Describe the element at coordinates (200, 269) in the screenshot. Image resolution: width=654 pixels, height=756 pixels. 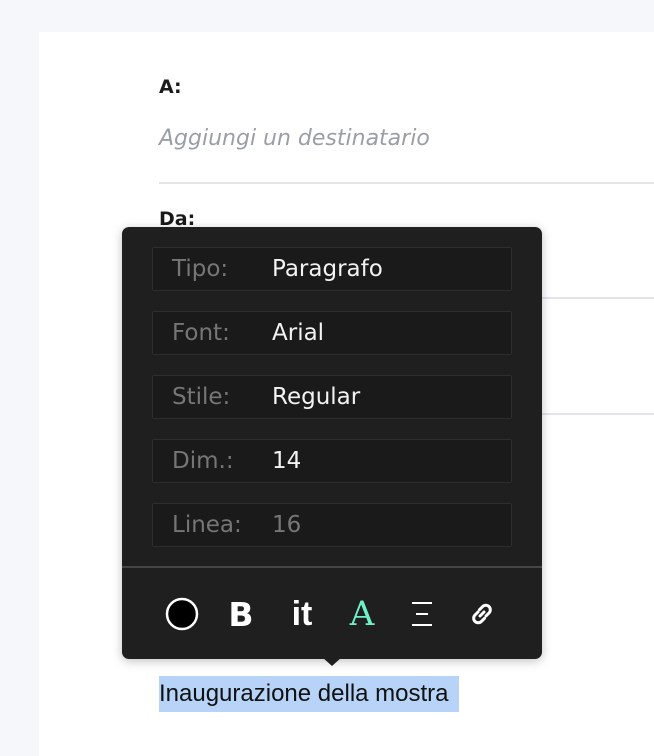
I see `type-label: Tipo:` at that location.